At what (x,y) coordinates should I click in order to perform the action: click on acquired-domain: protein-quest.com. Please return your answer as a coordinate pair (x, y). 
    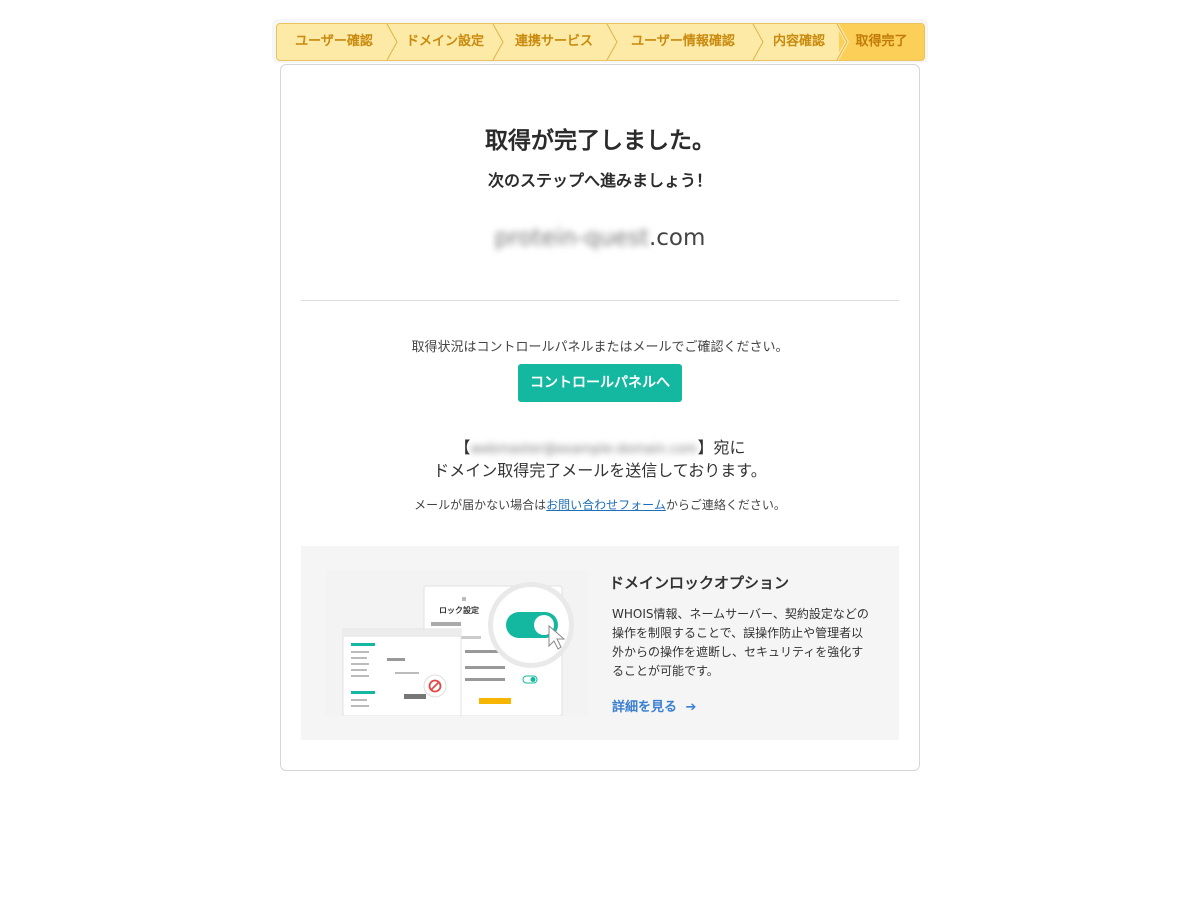
    Looking at the image, I should click on (600, 238).